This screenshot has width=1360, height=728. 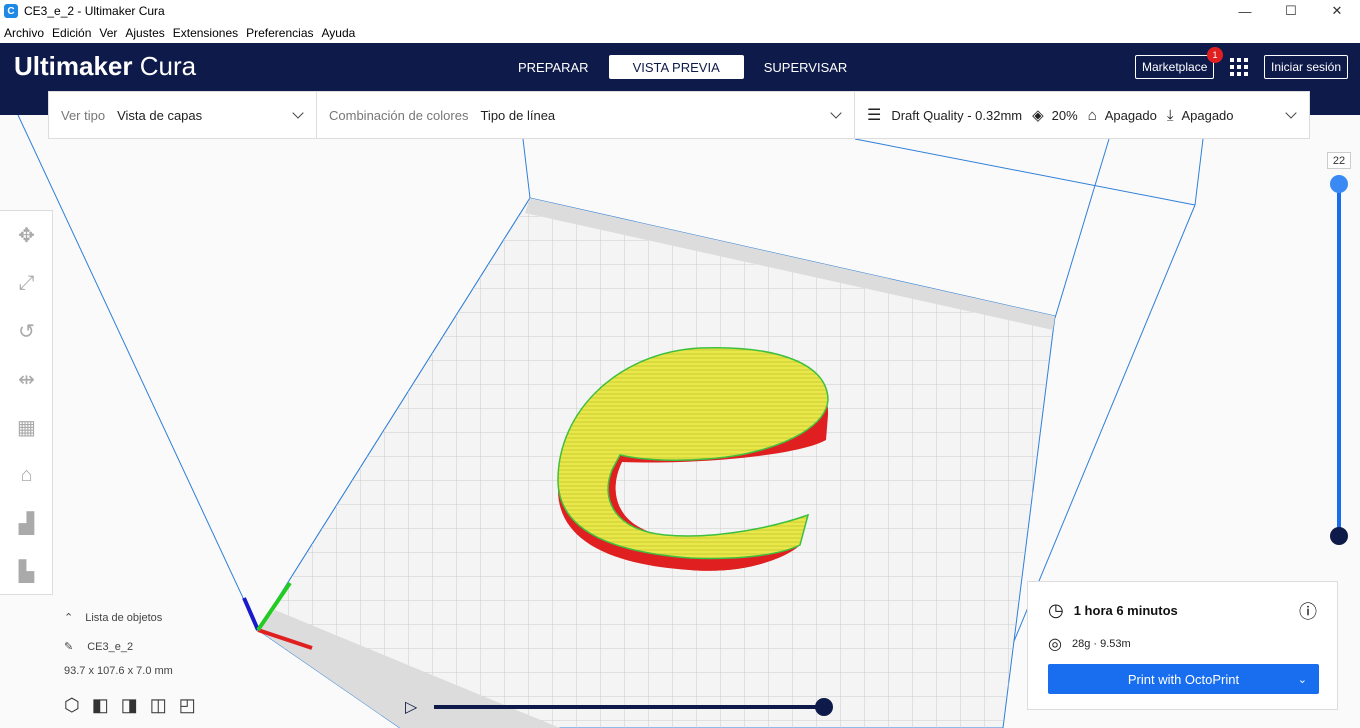 I want to click on print-time-row: ◷ 1 hora 6 minutos, so click(x=1113, y=610).